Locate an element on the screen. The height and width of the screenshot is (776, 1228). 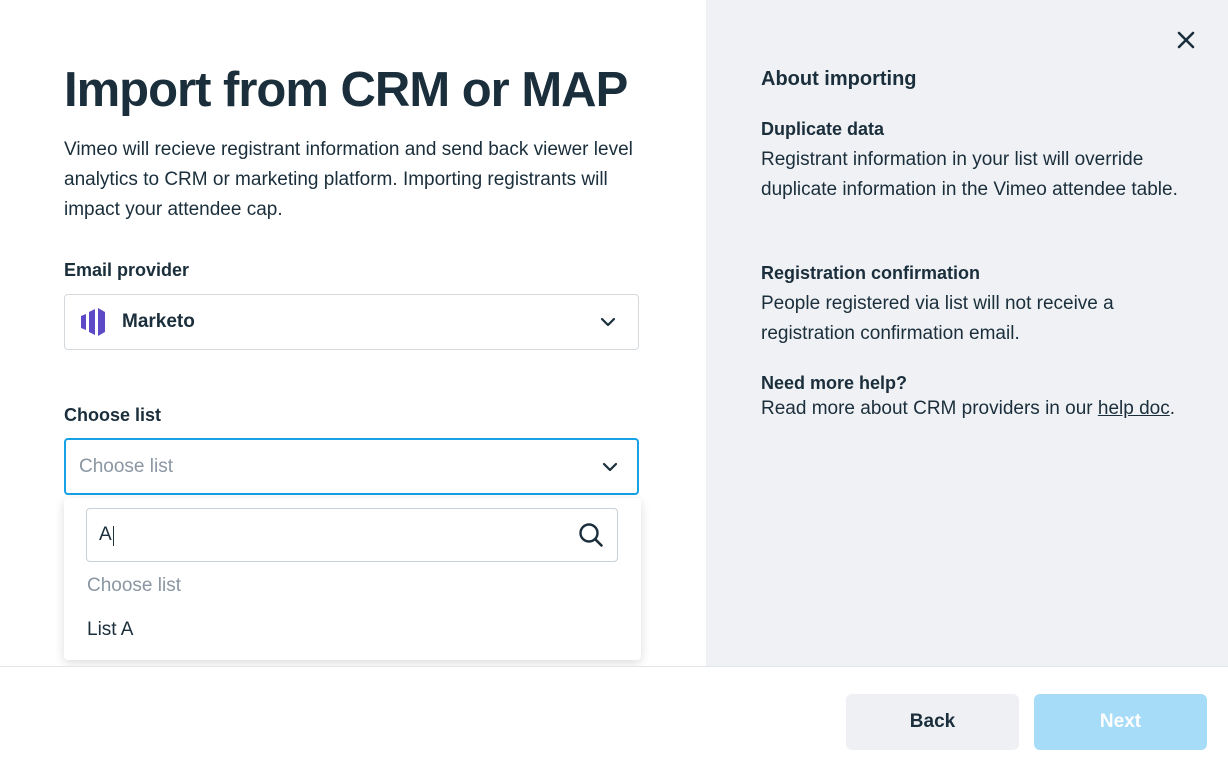
registration-confirmation-title: Registration confirmation is located at coordinates (871, 273).